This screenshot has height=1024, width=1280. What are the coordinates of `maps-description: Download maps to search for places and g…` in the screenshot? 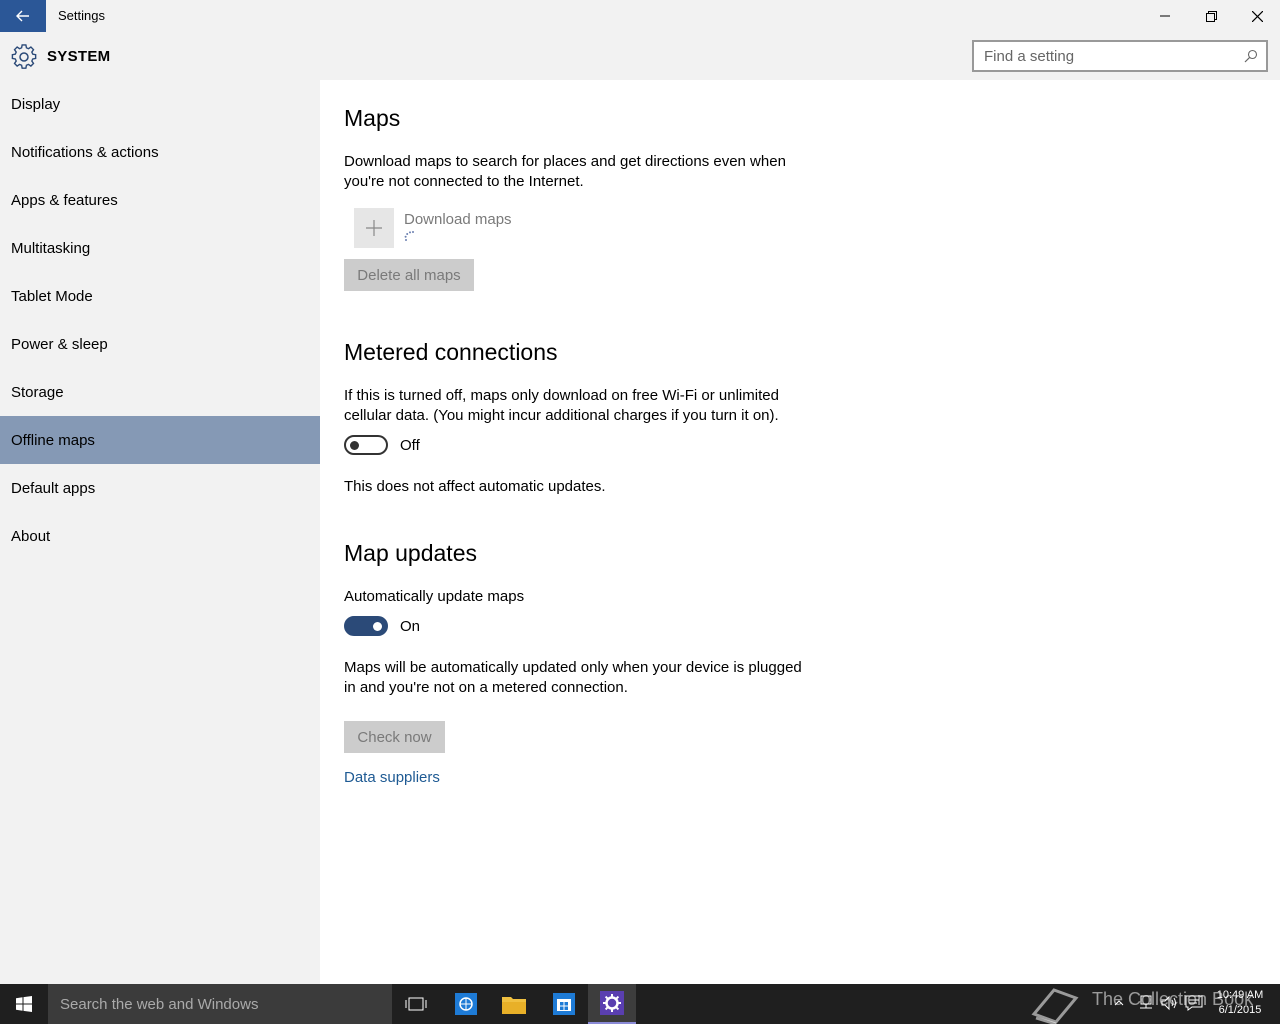 It's located at (565, 171).